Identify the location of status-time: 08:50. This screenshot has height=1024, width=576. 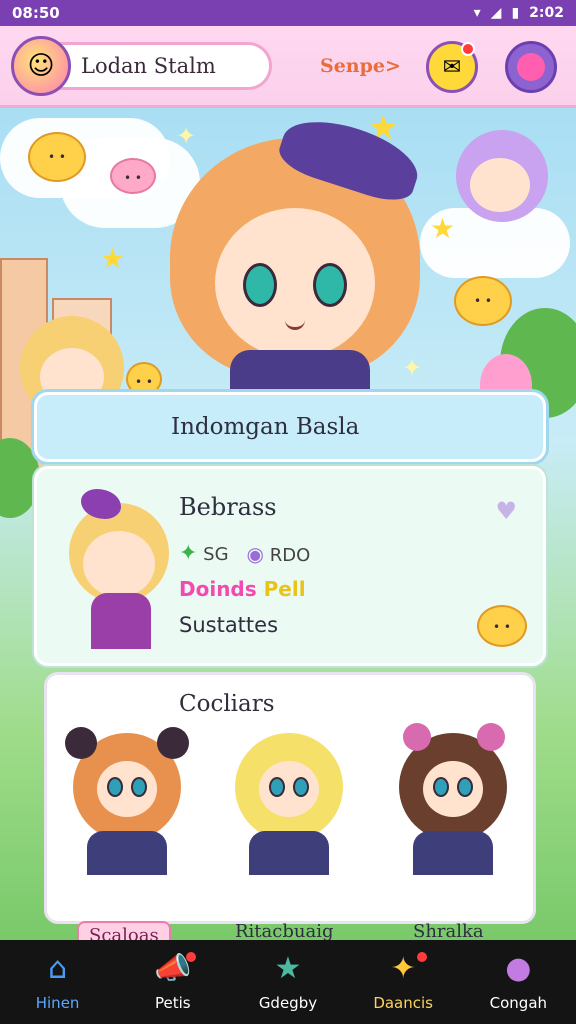
(36, 13).